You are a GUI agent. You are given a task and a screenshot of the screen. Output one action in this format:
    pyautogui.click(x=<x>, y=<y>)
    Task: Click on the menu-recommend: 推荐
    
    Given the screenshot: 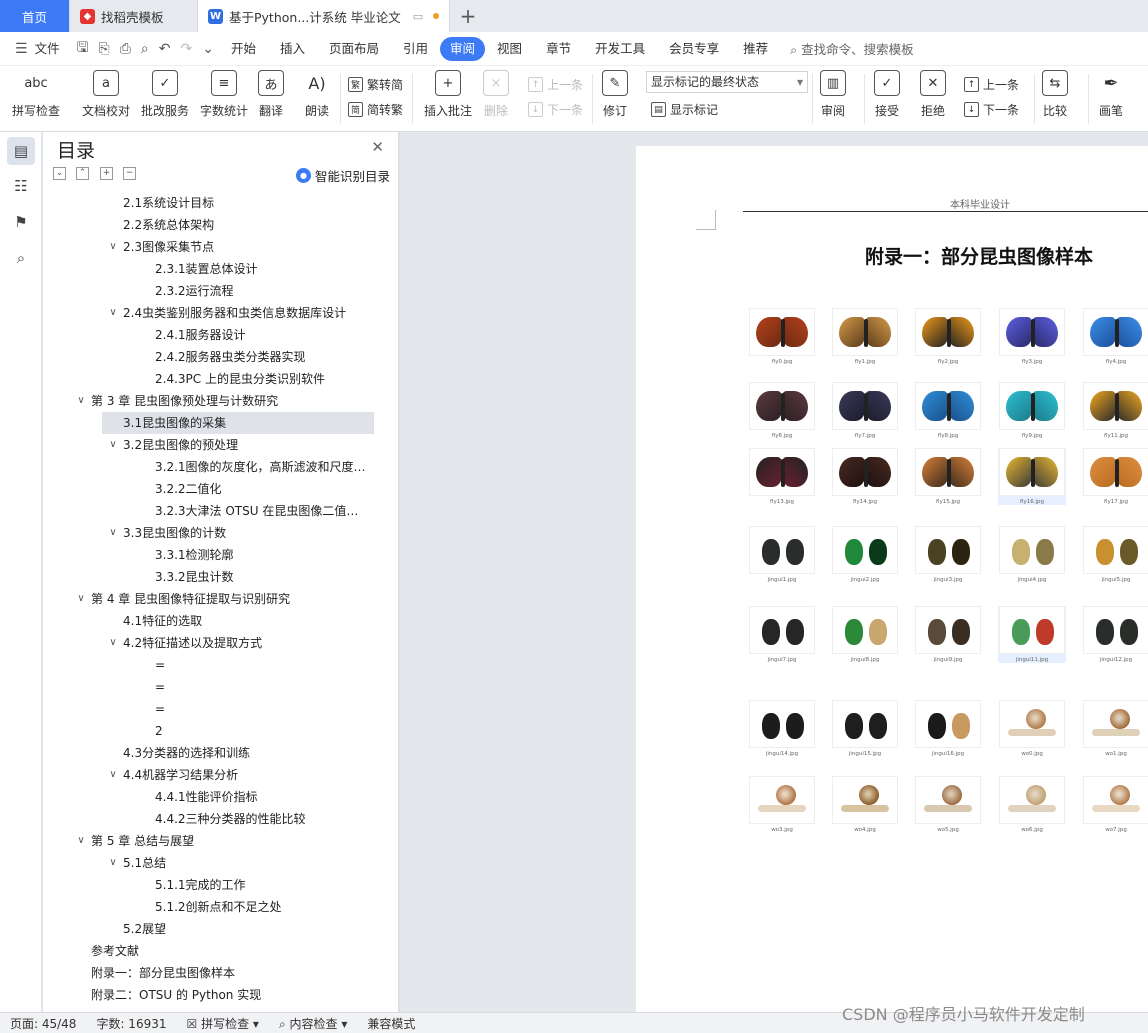 What is the action you would take?
    pyautogui.click(x=755, y=49)
    